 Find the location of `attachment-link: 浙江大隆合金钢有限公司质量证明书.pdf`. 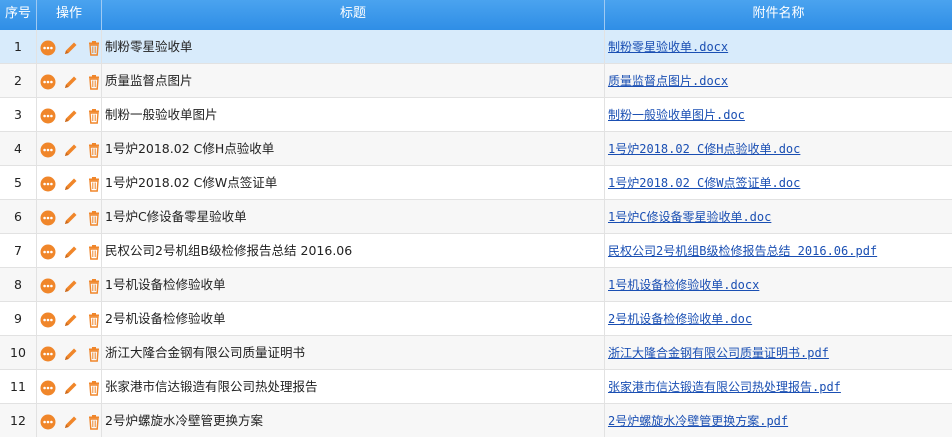

attachment-link: 浙江大隆合金钢有限公司质量证明书.pdf is located at coordinates (718, 353).